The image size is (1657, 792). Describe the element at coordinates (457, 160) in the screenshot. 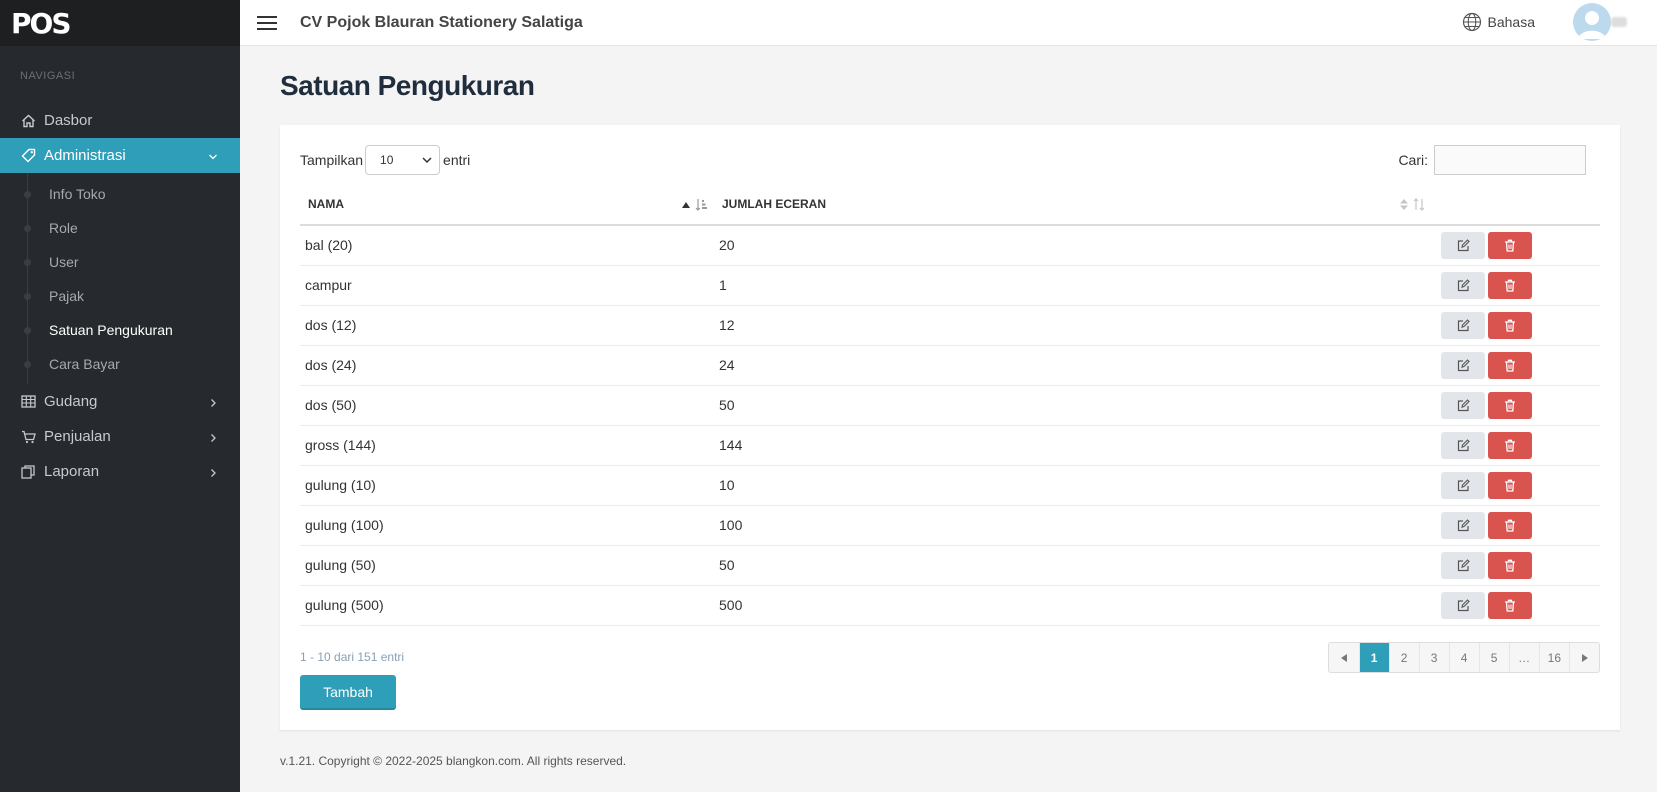

I see `entries-label: entri` at that location.